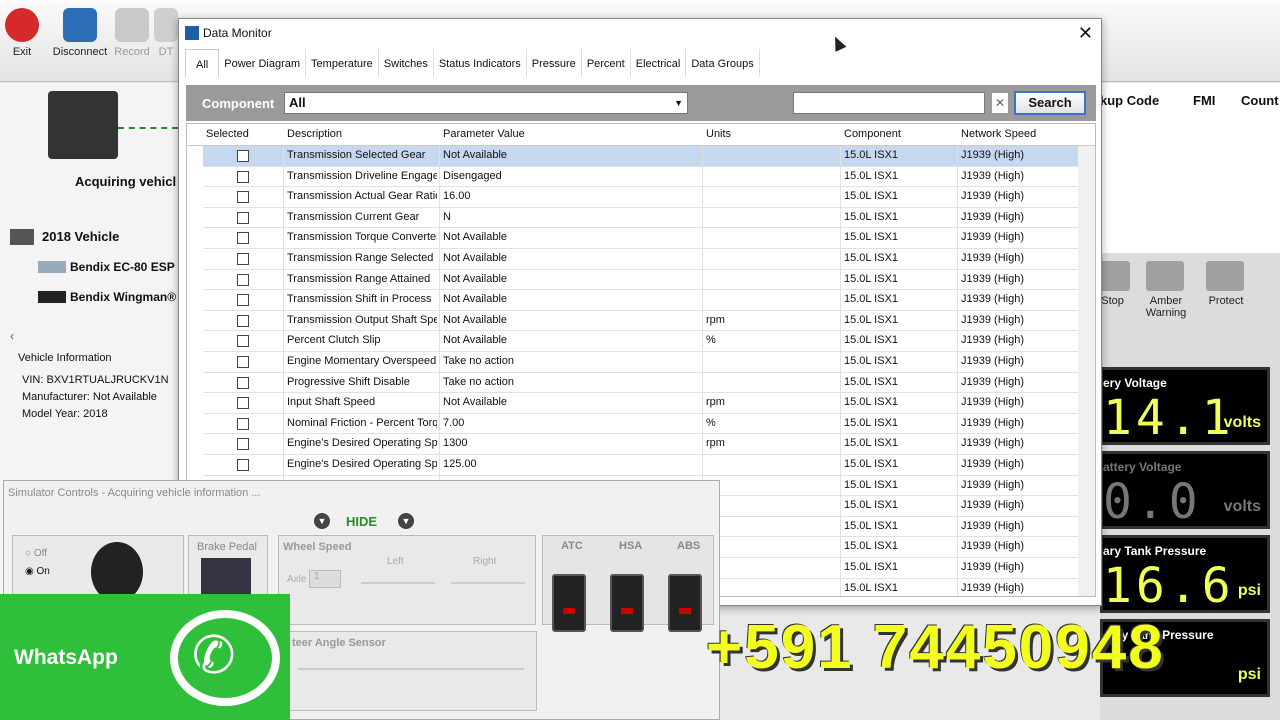  Describe the element at coordinates (411, 669) in the screenshot. I see `steer-angle-slider` at that location.